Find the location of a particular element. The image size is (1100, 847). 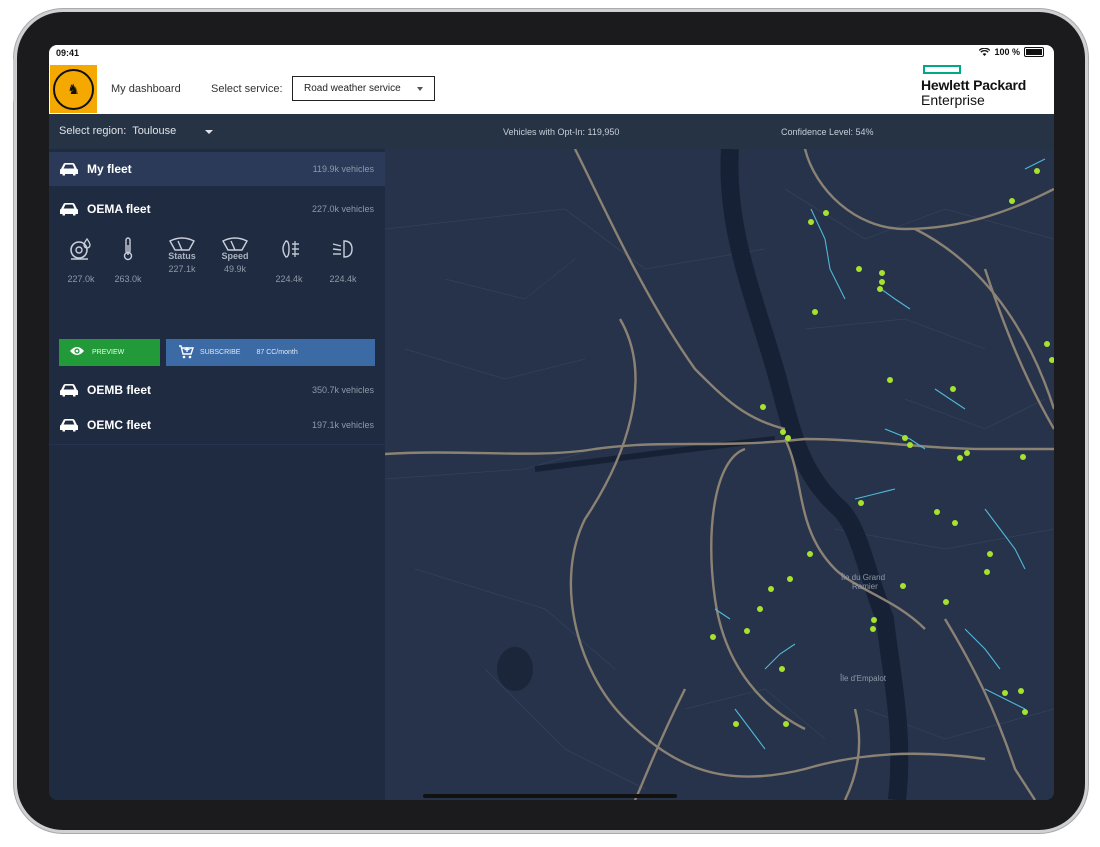

metric-wiper-speed: Speed 49.9k is located at coordinates (235, 255).